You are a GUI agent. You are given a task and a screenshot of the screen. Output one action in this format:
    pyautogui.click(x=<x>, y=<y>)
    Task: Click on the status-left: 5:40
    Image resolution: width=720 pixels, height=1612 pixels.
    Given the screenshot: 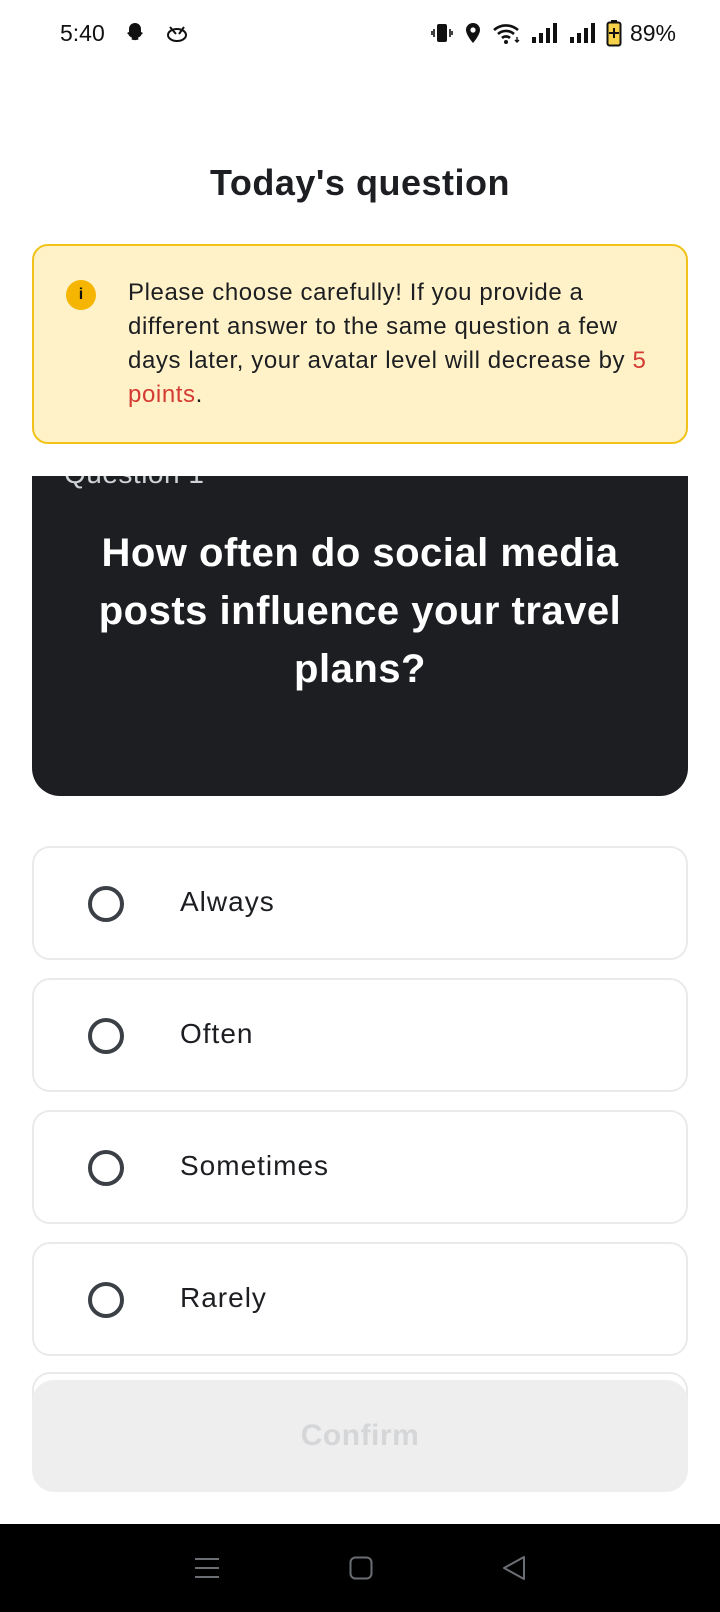 What is the action you would take?
    pyautogui.click(x=124, y=33)
    